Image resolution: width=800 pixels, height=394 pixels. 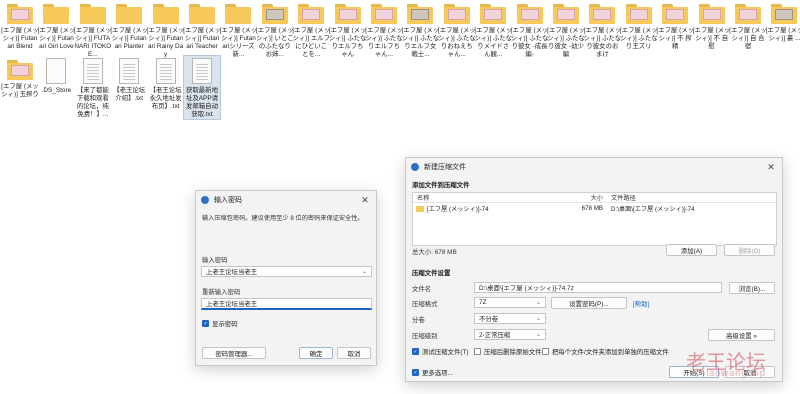 What do you see at coordinates (691, 250) in the screenshot?
I see `add-button: 添加(A)` at bounding box center [691, 250].